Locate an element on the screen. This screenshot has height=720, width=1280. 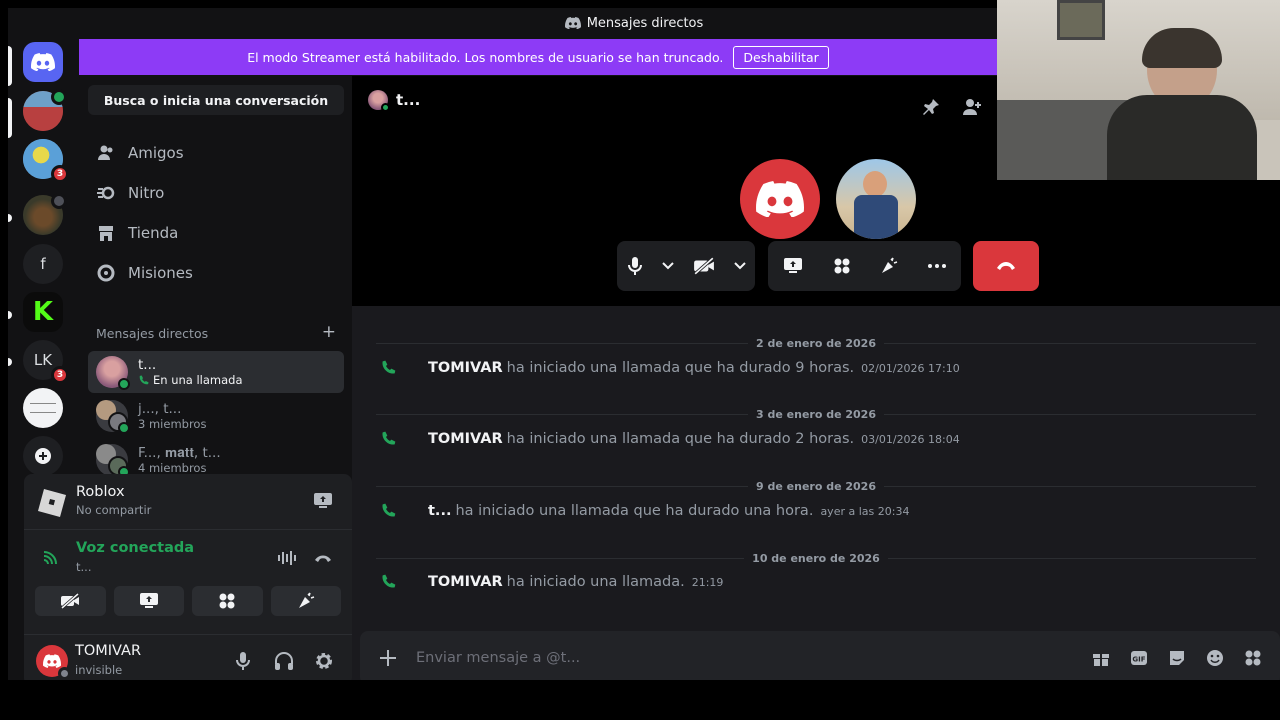
server-k: K is located at coordinates (43, 312).